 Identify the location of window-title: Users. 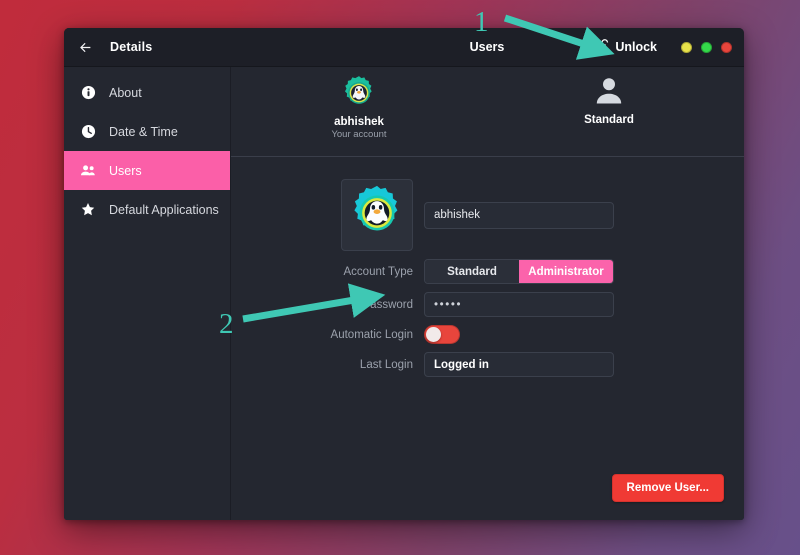
(487, 47).